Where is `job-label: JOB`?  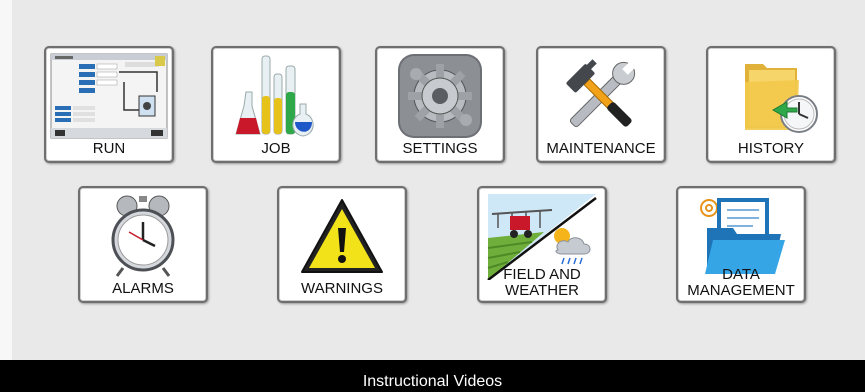
job-label: JOB is located at coordinates (276, 148).